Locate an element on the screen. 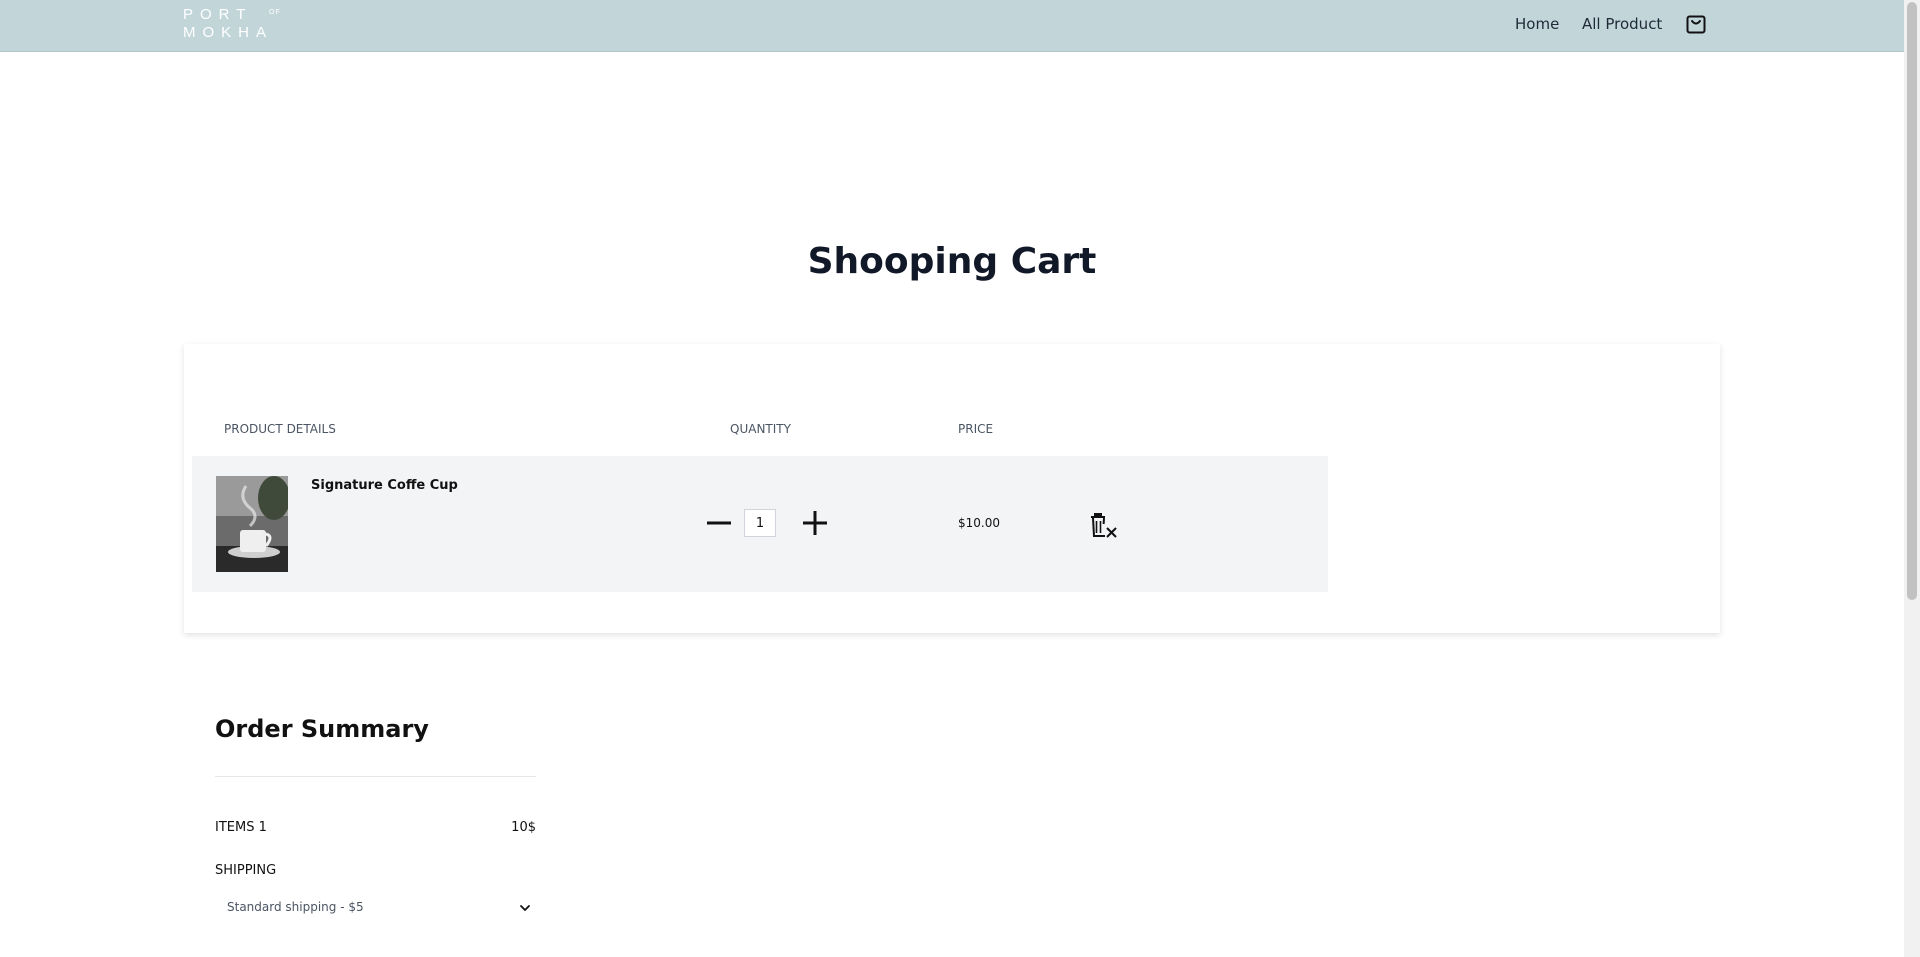 This screenshot has height=957, width=1920. column-header-price: PRICE is located at coordinates (976, 429).